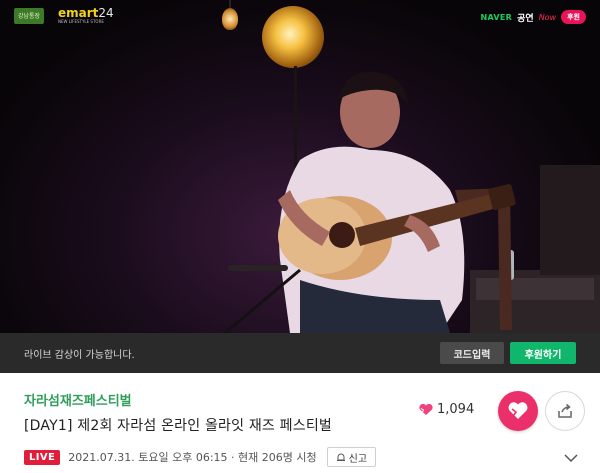 The image size is (600, 473). Describe the element at coordinates (472, 353) in the screenshot. I see `code-input-button: 코드입력` at that location.